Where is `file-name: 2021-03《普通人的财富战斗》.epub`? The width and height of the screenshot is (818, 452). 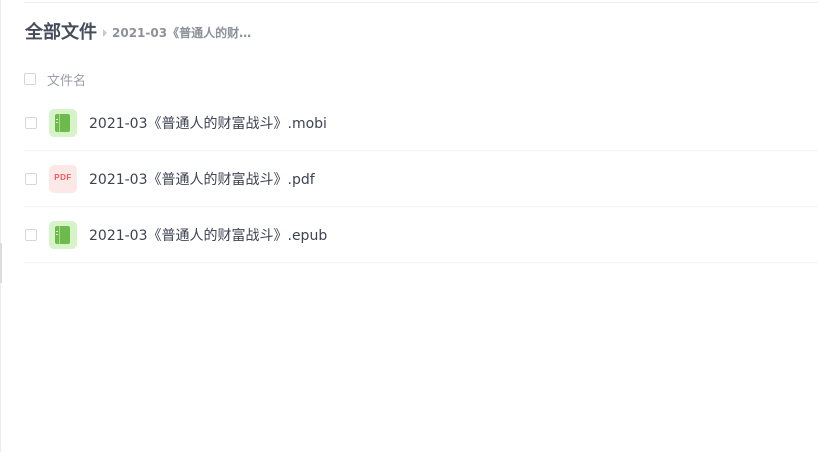 file-name: 2021-03《普通人的财富战斗》.epub is located at coordinates (208, 235).